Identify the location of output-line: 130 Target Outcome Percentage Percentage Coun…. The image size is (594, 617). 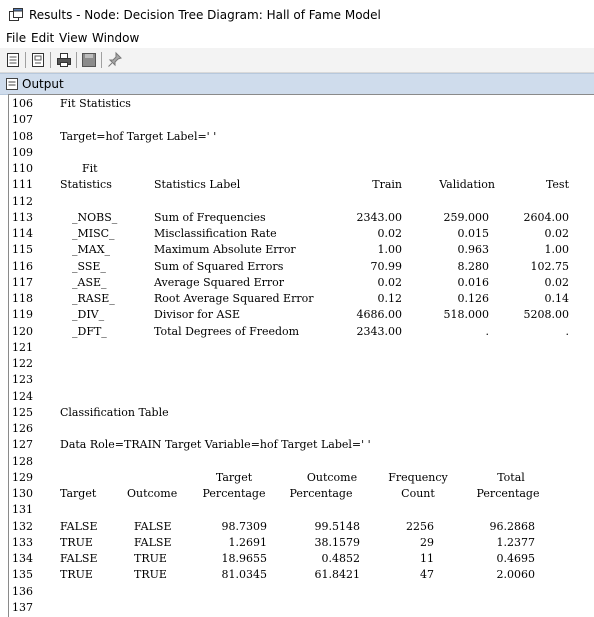
(301, 495).